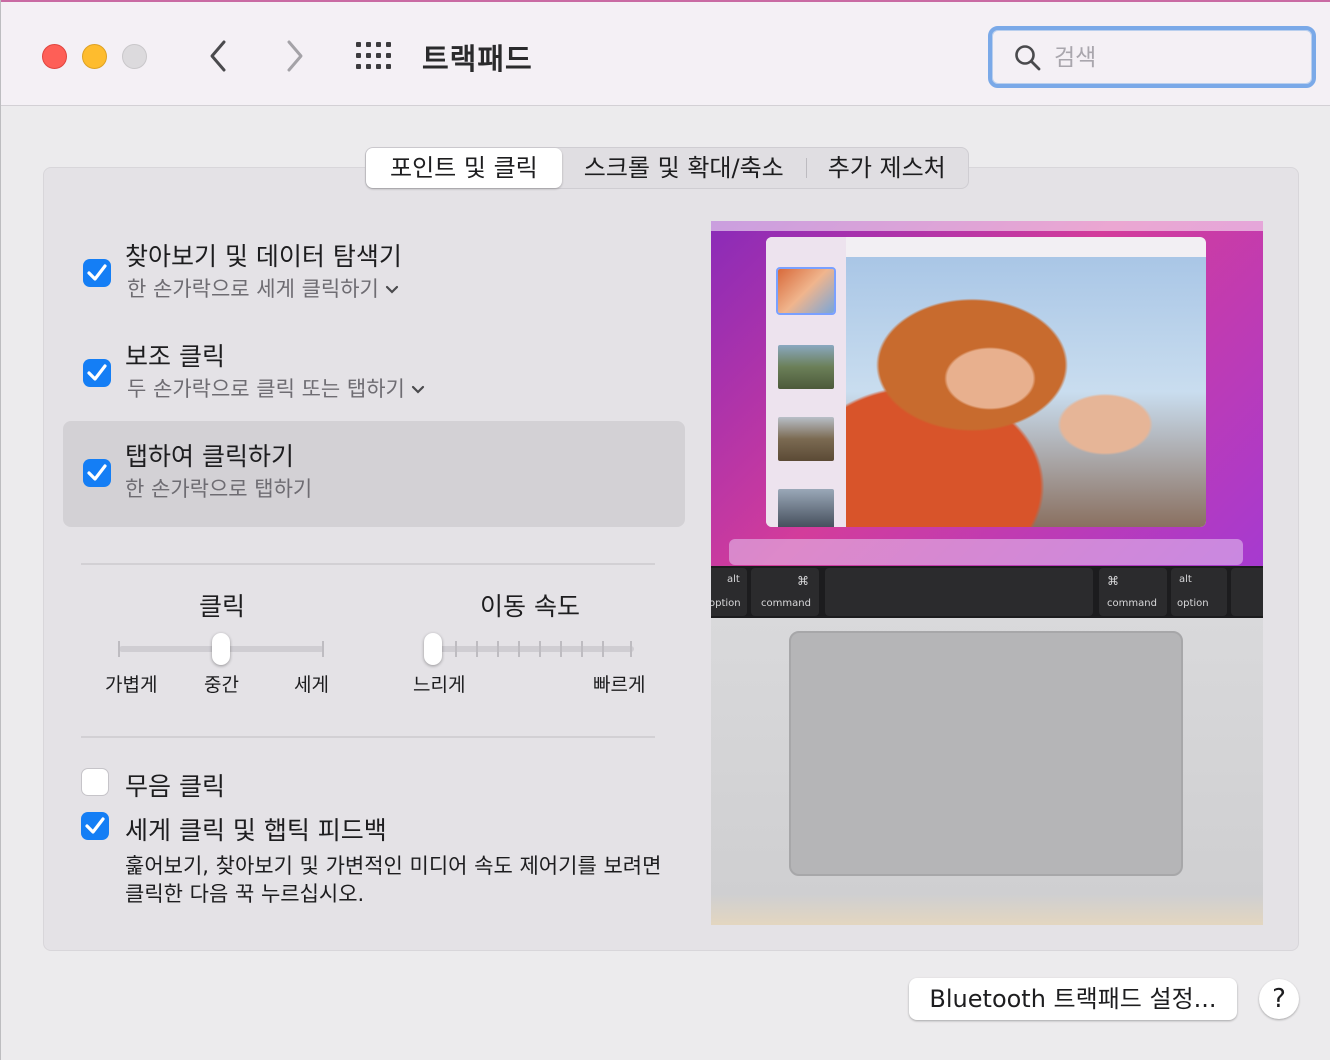 The width and height of the screenshot is (1330, 1060). I want to click on preview-screen, so click(987, 393).